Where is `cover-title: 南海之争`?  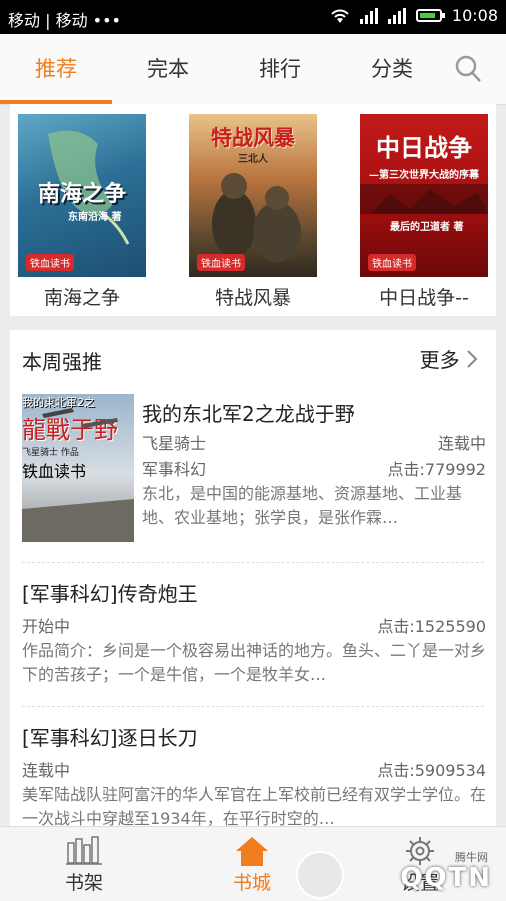
cover-title: 南海之争 is located at coordinates (81, 194).